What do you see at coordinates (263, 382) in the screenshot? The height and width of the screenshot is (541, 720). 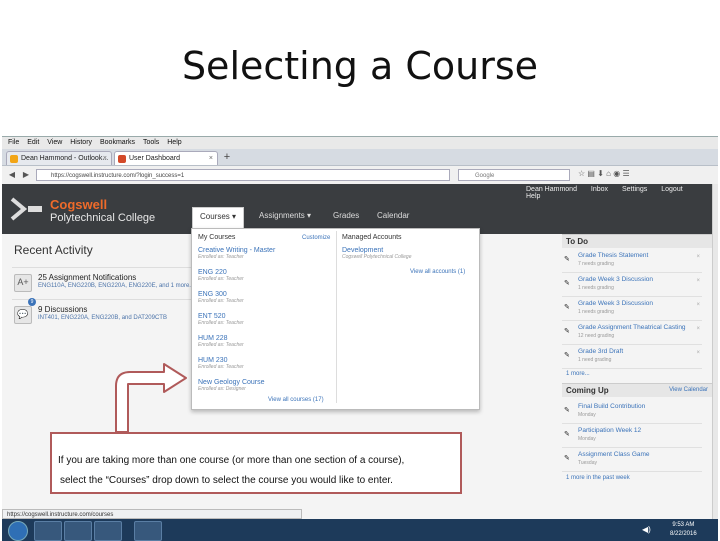 I see `course-name: New Geology Course` at bounding box center [263, 382].